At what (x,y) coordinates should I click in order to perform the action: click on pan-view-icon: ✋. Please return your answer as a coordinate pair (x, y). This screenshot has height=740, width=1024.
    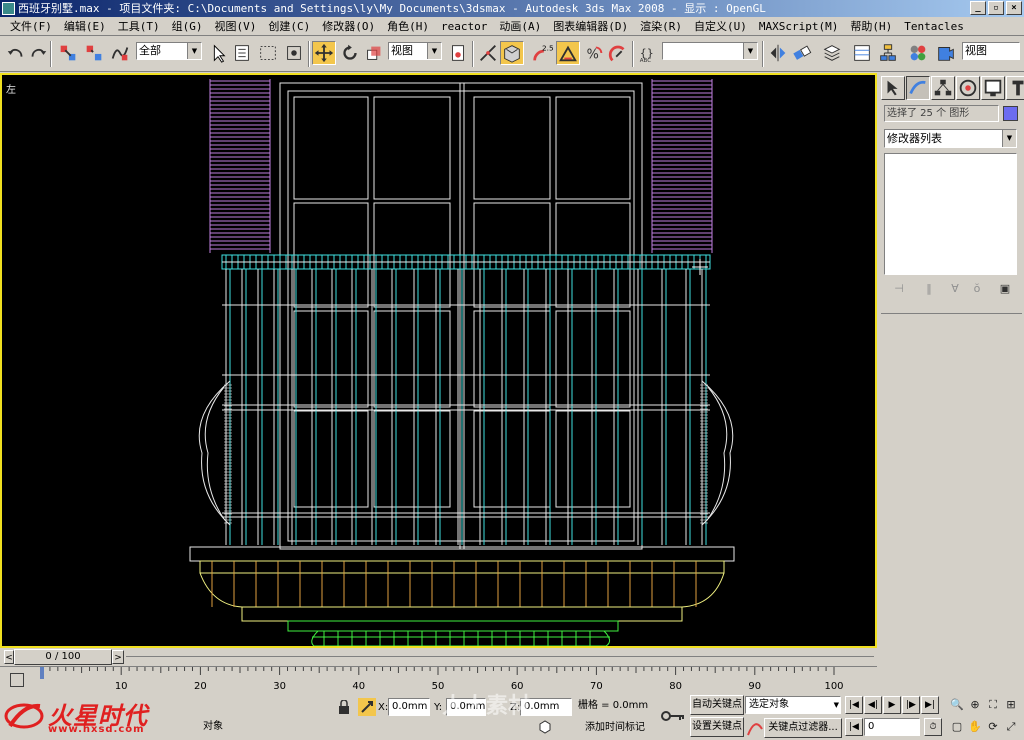
    Looking at the image, I should click on (975, 727).